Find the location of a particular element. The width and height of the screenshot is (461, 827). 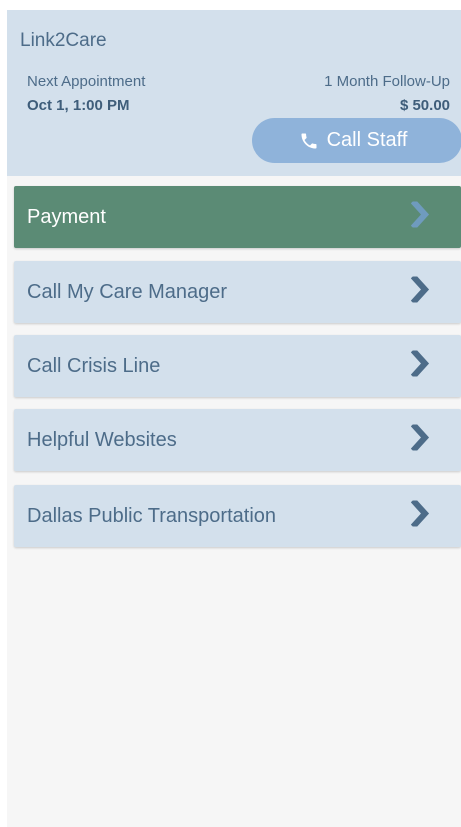

next-appointment-label: Next Appointment is located at coordinates (86, 81).